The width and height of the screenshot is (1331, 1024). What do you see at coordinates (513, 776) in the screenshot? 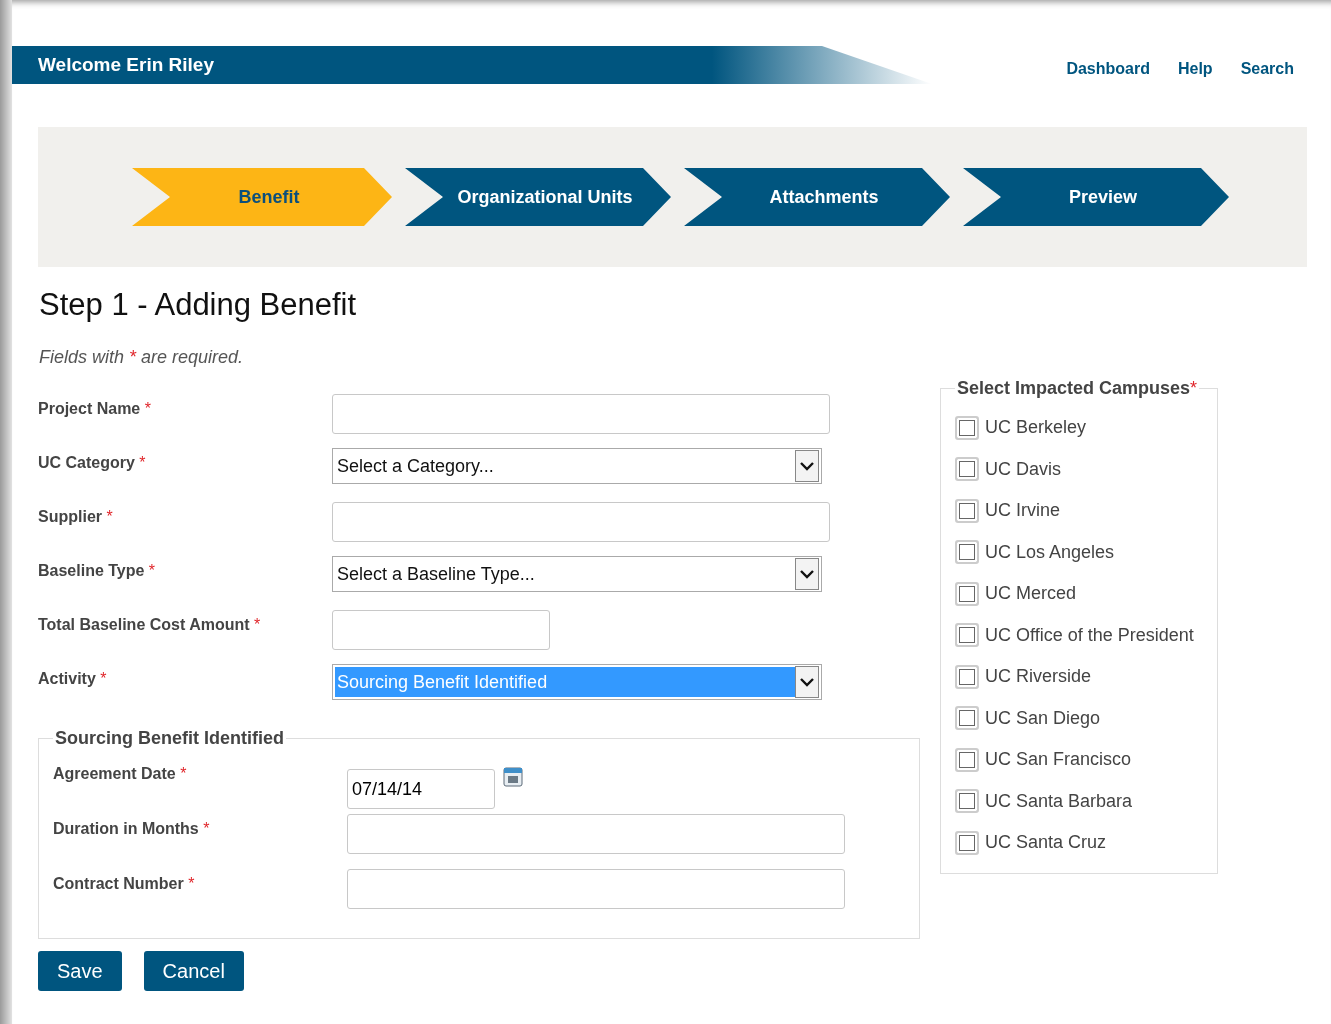
I see `calendar-icon` at bounding box center [513, 776].